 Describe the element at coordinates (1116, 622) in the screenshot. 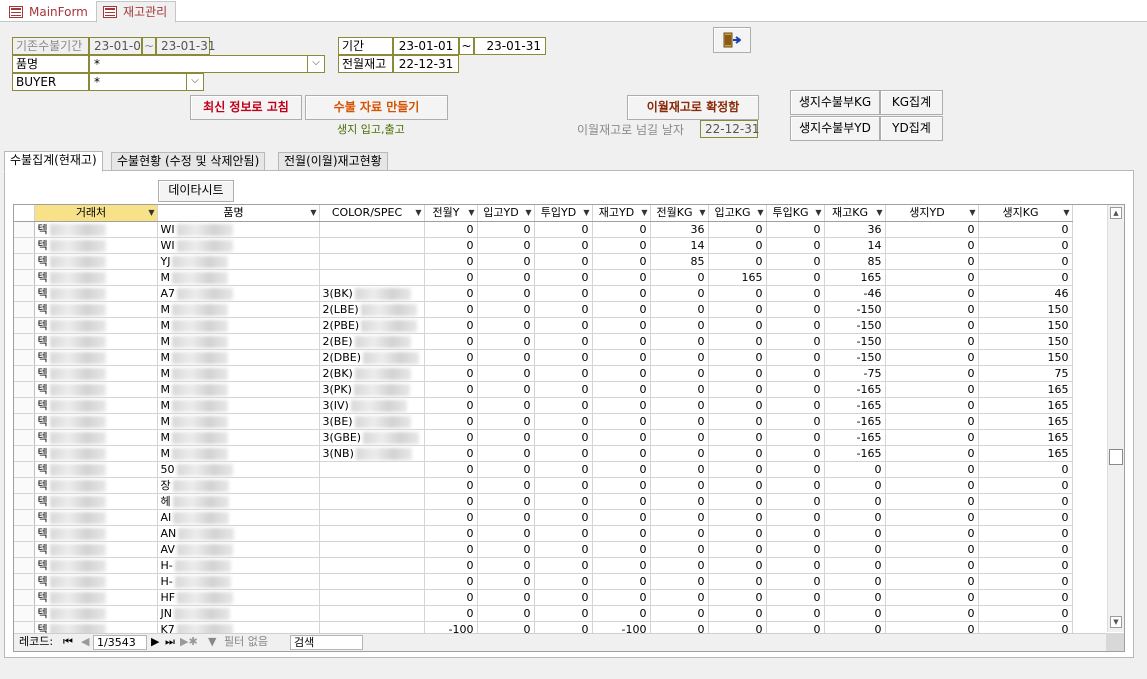

I see `scroll-down-icon: ▼` at that location.